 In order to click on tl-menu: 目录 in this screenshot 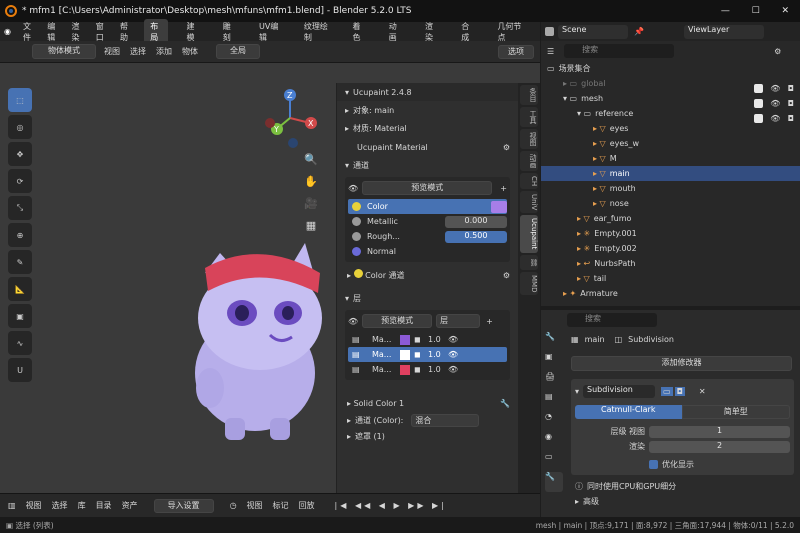, I will do `click(104, 505)`.